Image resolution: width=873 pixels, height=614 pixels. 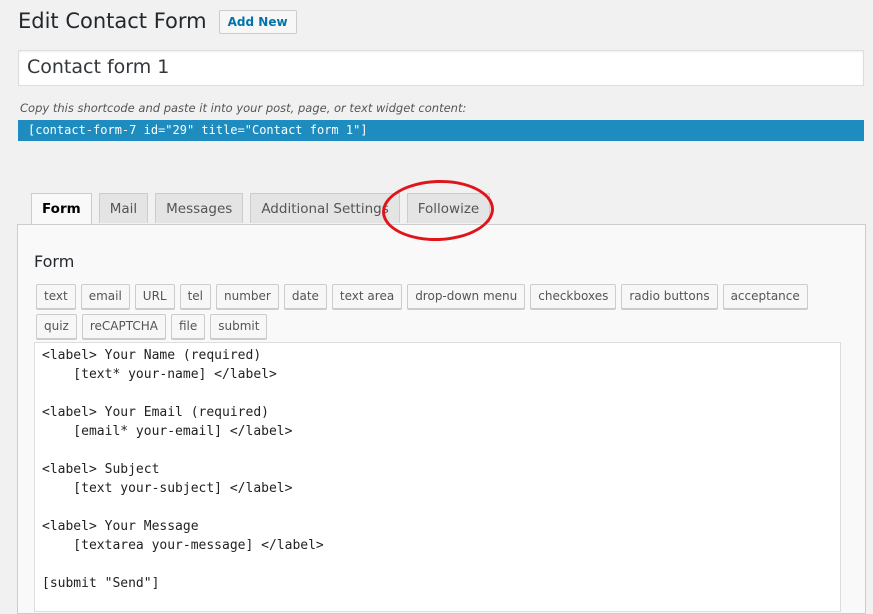 I want to click on tag-button-recaptcha: reCAPTCHA, so click(x=123, y=326).